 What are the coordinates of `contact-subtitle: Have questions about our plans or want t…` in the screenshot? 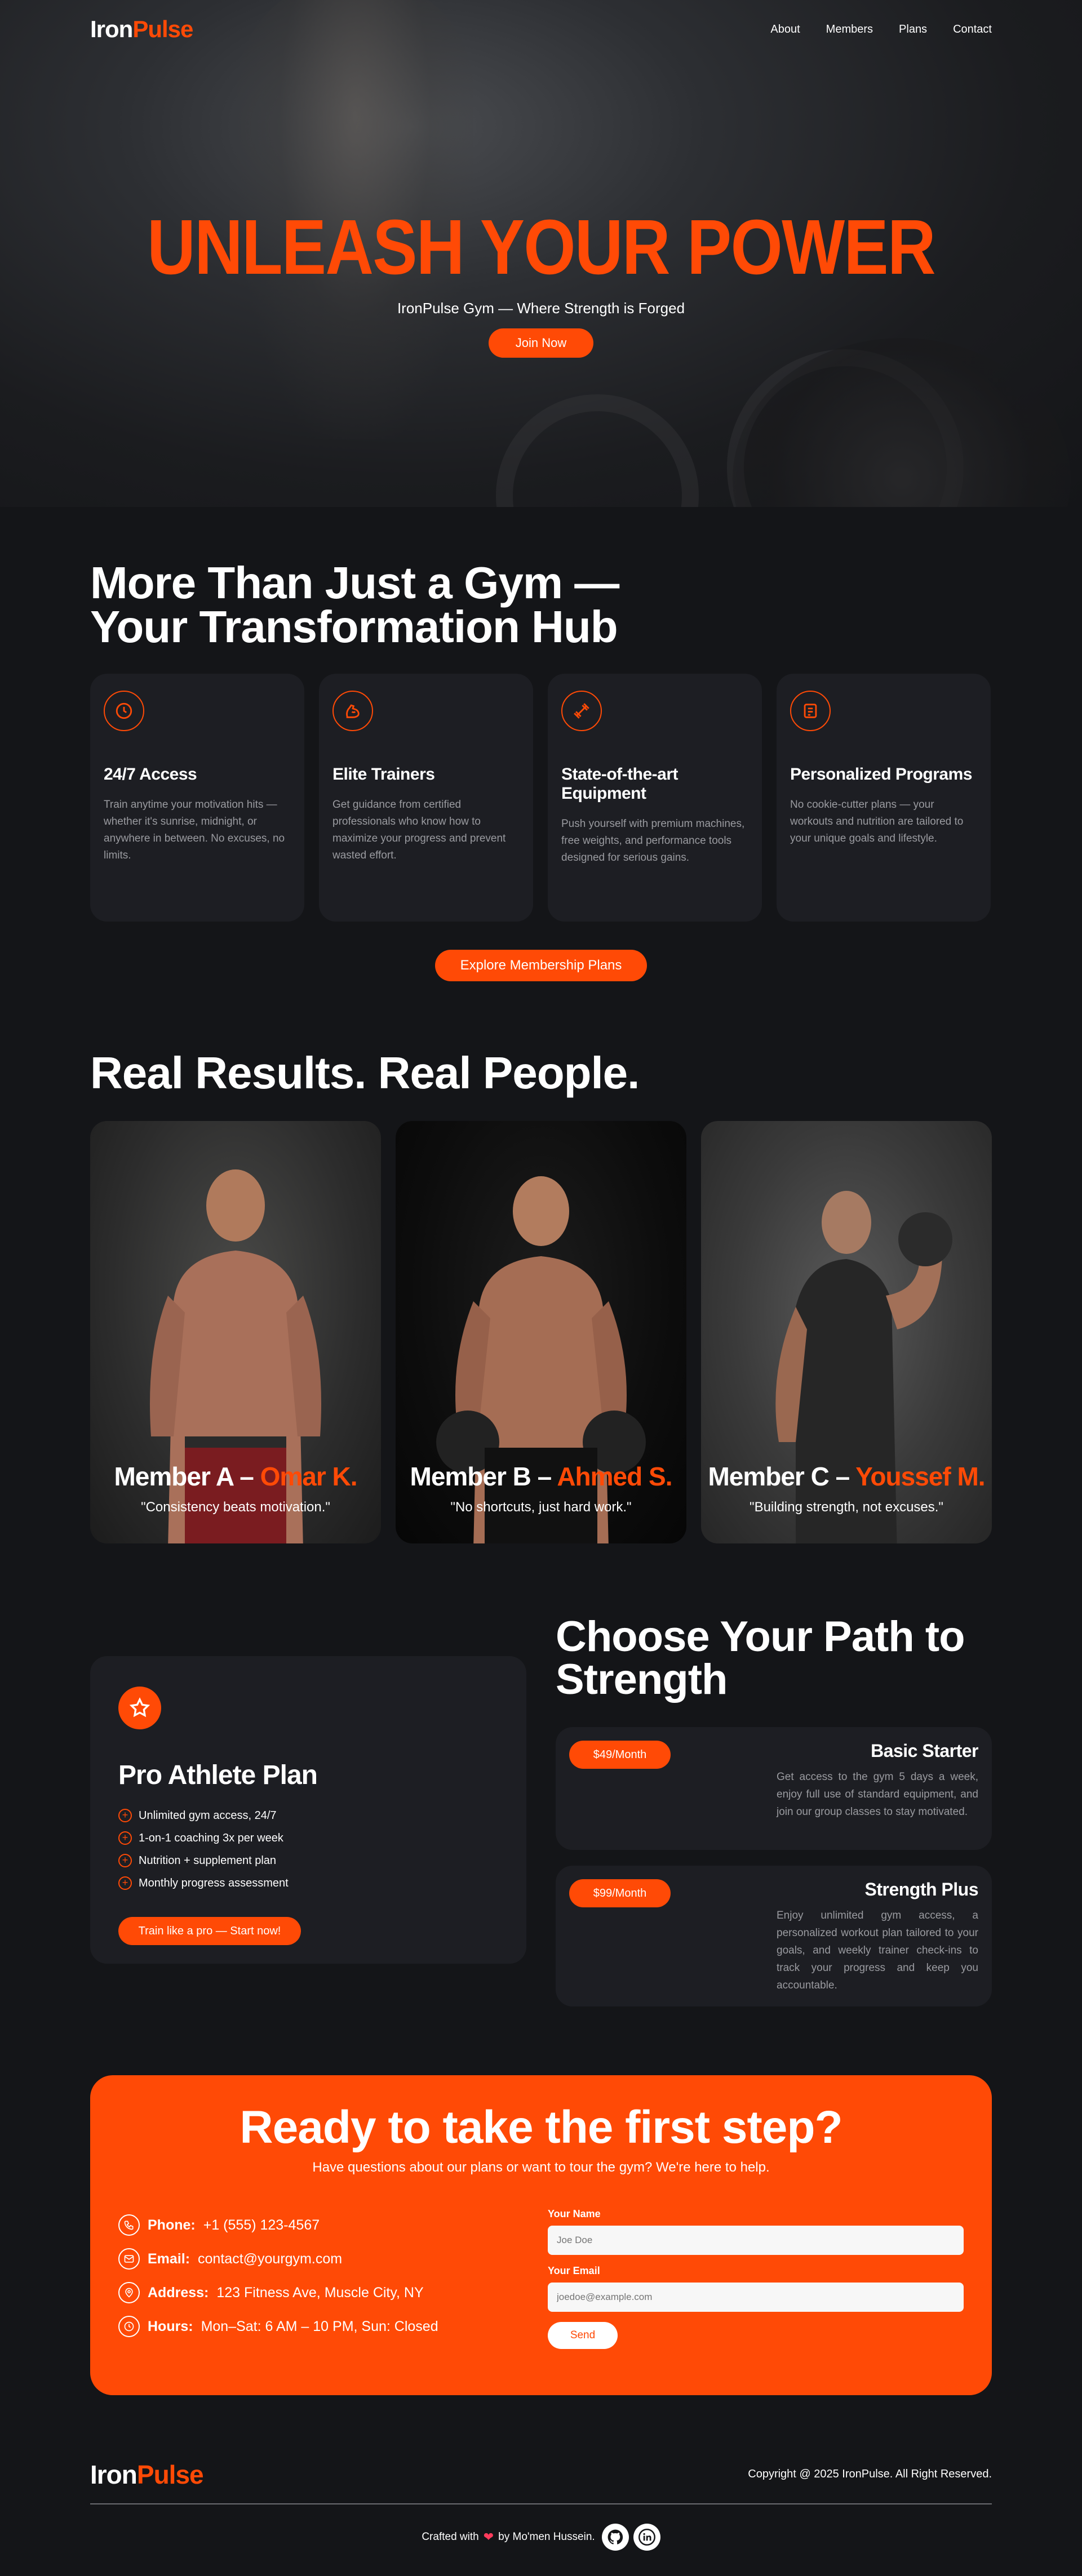 It's located at (541, 2167).